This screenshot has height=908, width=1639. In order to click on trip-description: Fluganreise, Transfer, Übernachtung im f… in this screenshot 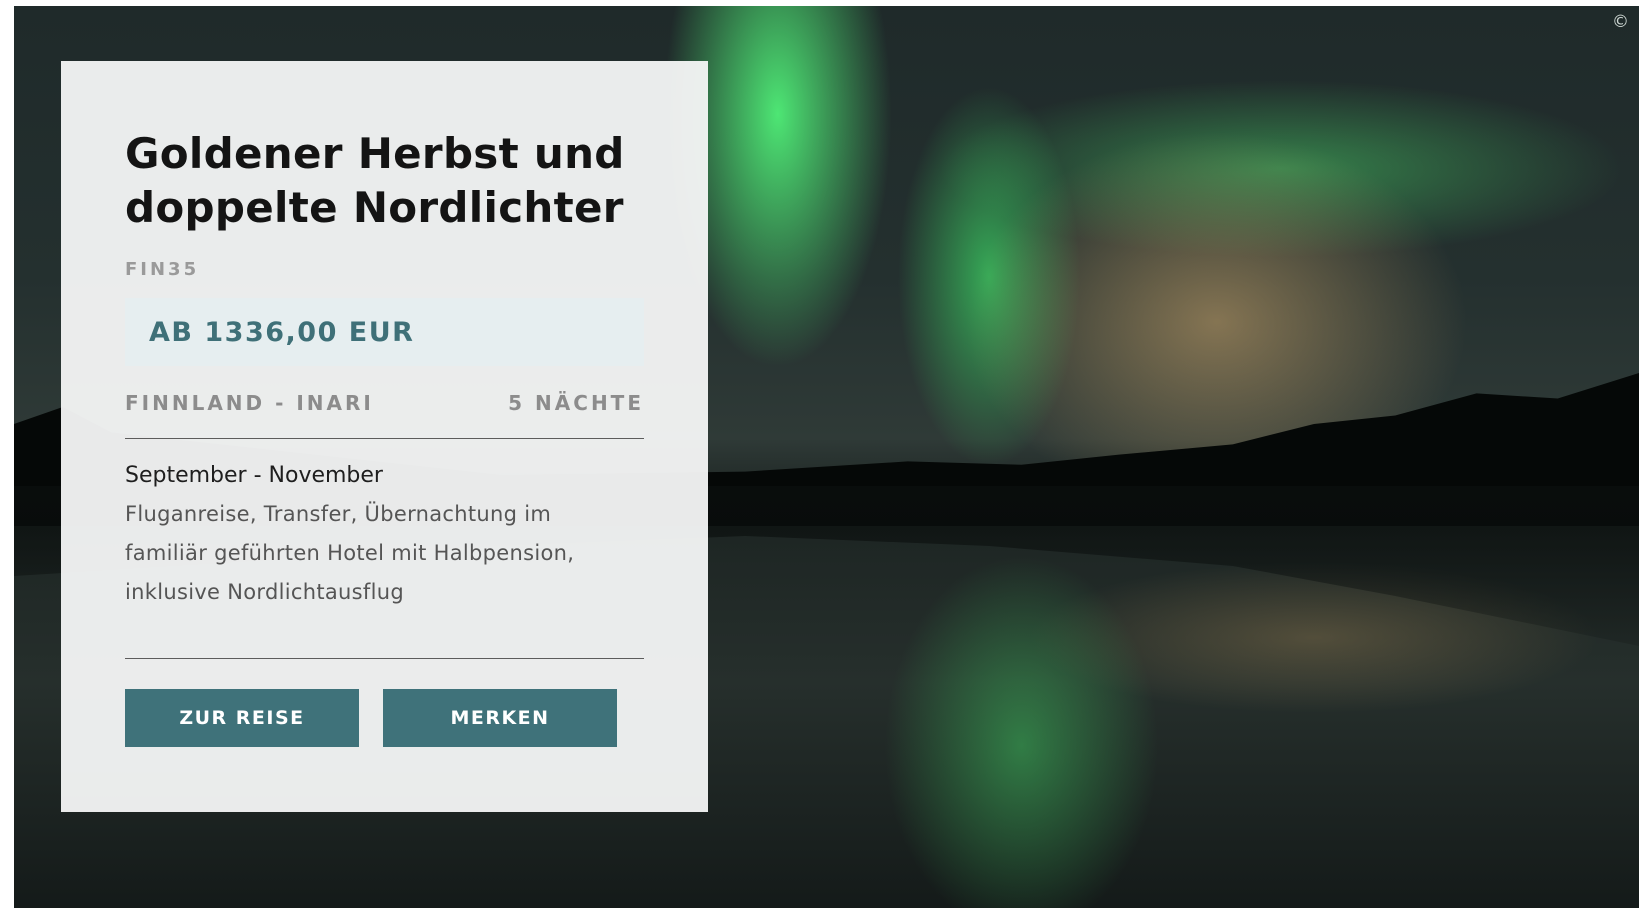, I will do `click(350, 553)`.